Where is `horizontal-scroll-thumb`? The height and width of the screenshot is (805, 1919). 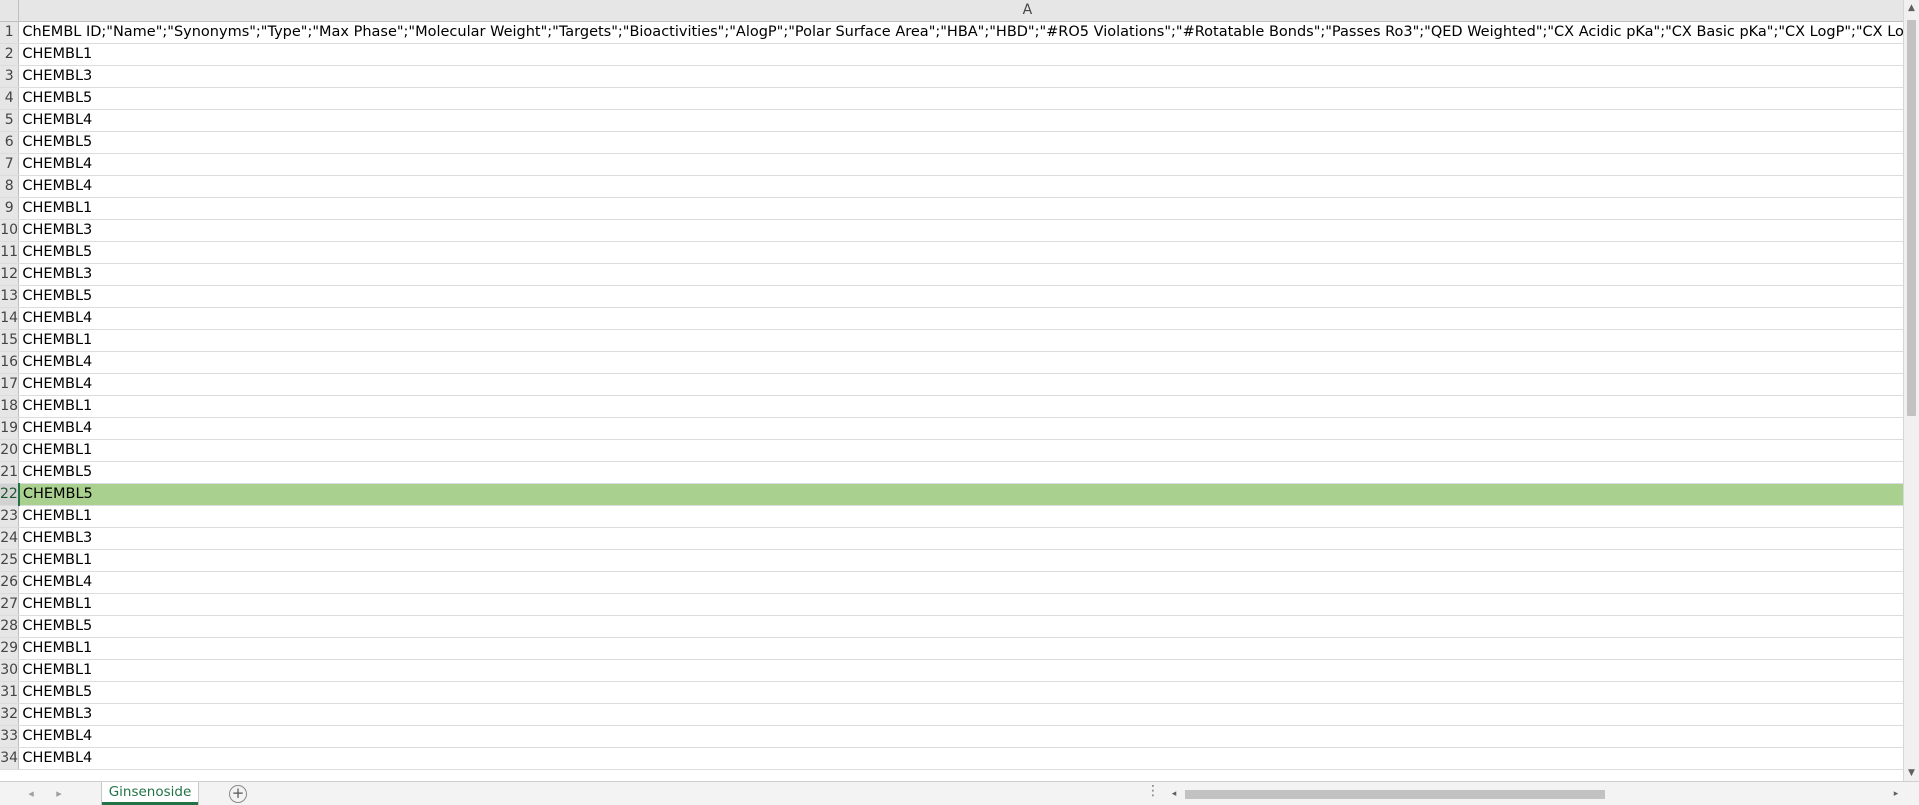
horizontal-scroll-thumb is located at coordinates (1395, 794).